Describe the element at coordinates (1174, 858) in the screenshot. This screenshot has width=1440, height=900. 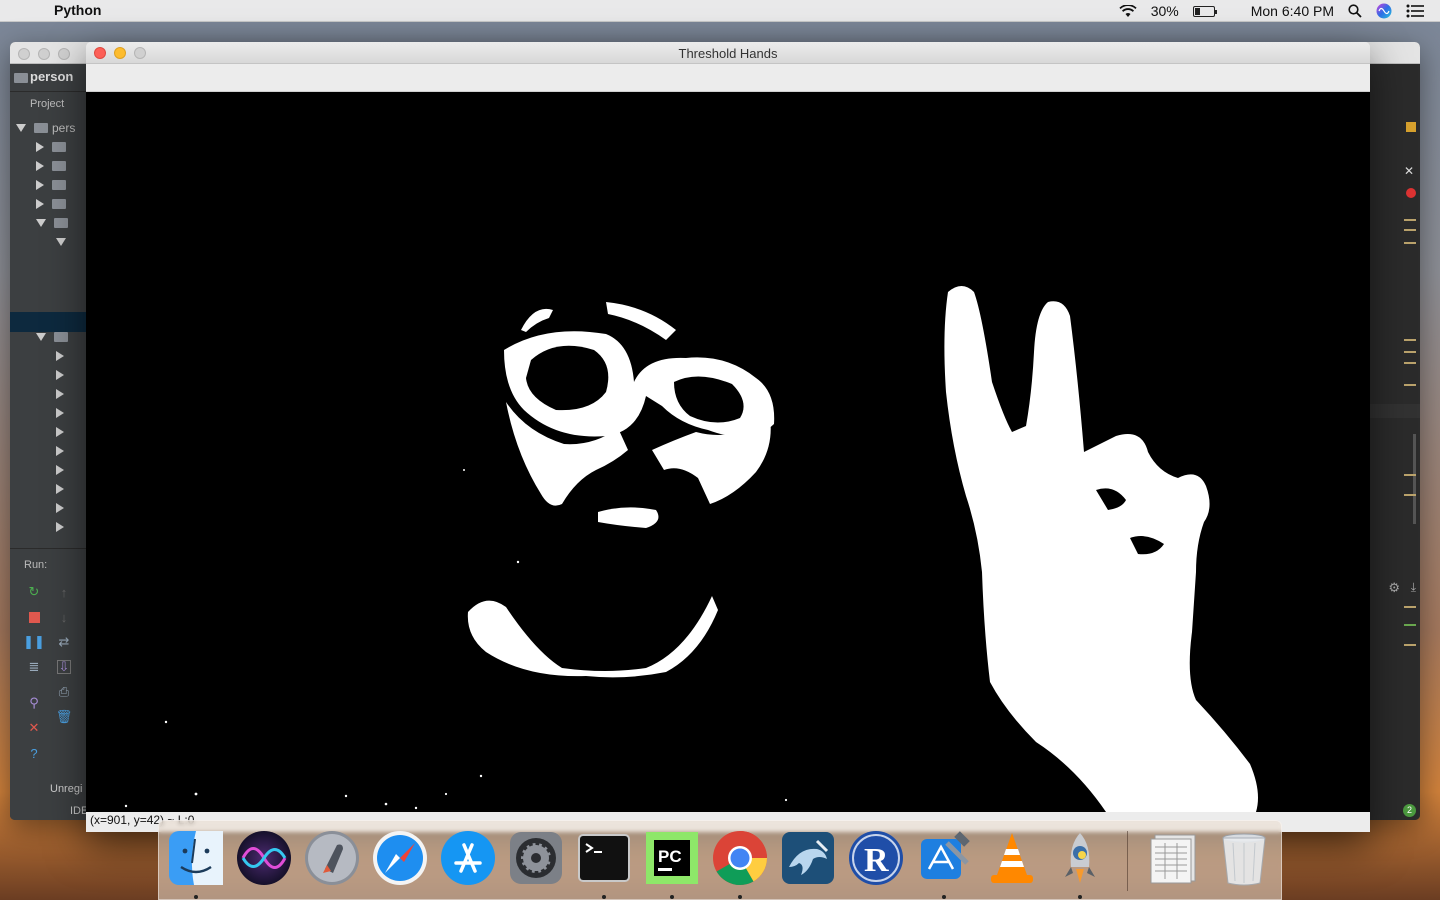
I see `dock-documents-stack-icon` at that location.